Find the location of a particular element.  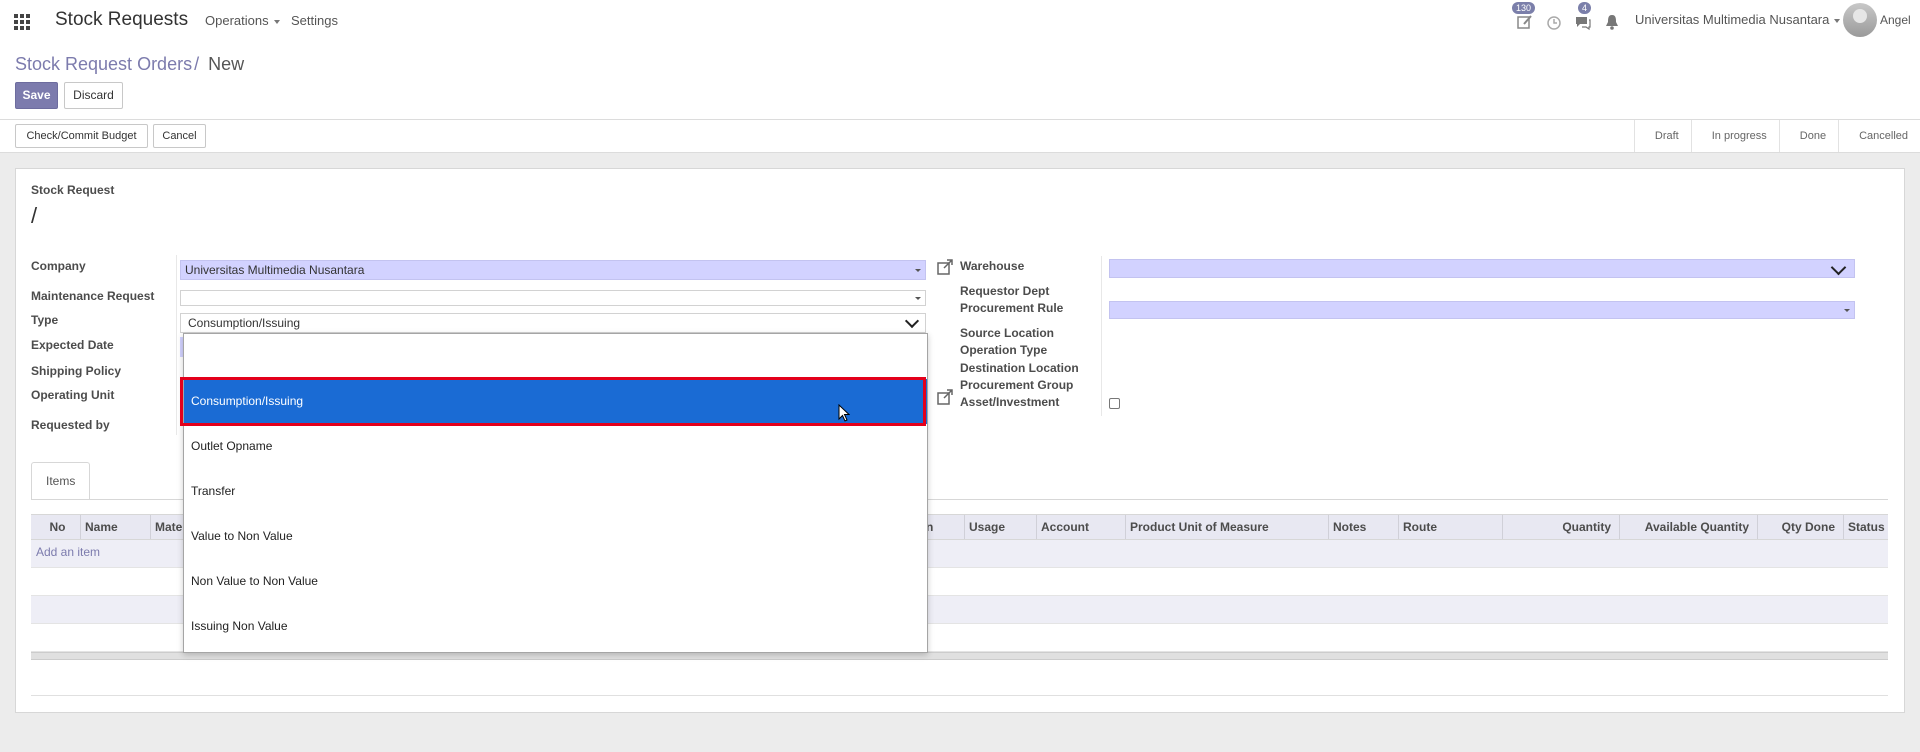

tab-items: Items is located at coordinates (61, 481).